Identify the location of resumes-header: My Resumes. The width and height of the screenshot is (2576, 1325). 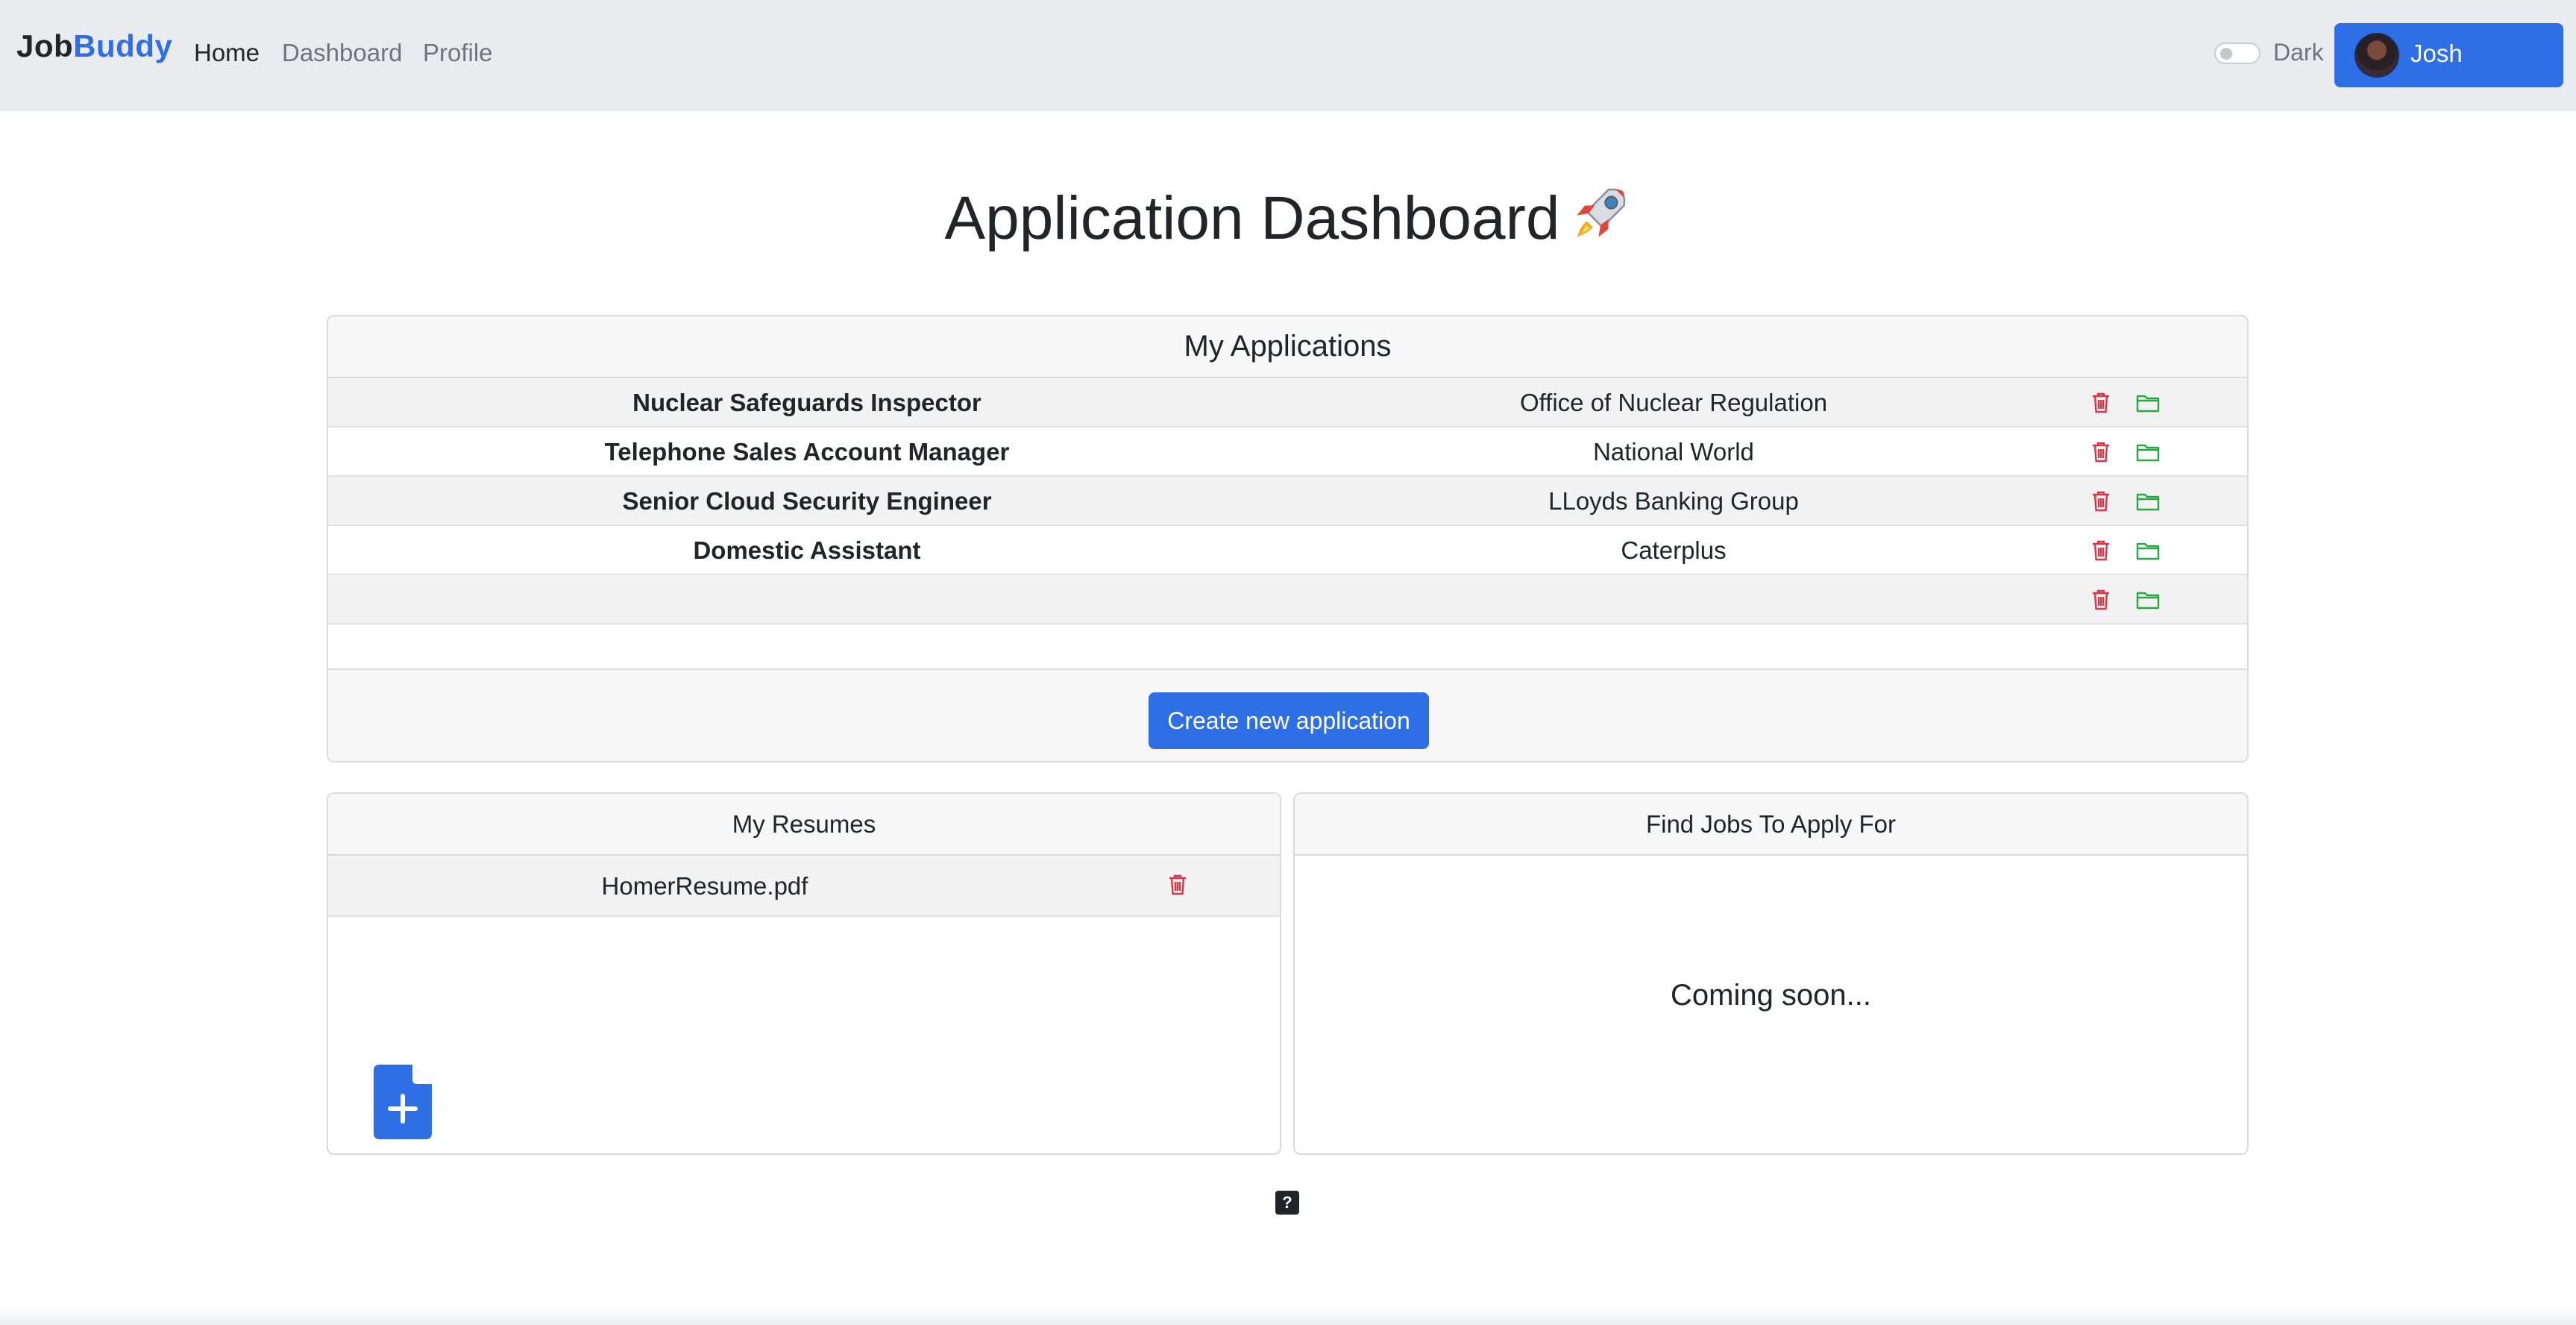
(804, 825).